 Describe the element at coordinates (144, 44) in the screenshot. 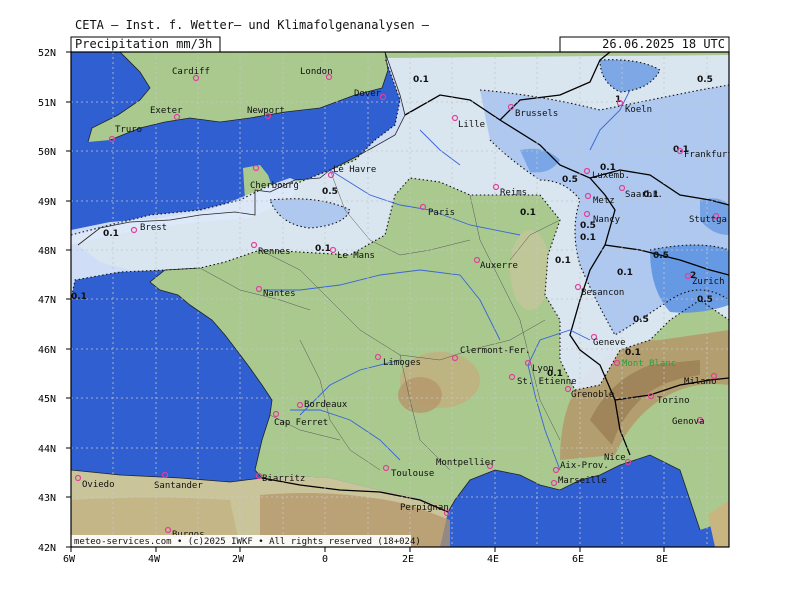

I see `map-parameter-label: Precipitation mm/3h` at that location.